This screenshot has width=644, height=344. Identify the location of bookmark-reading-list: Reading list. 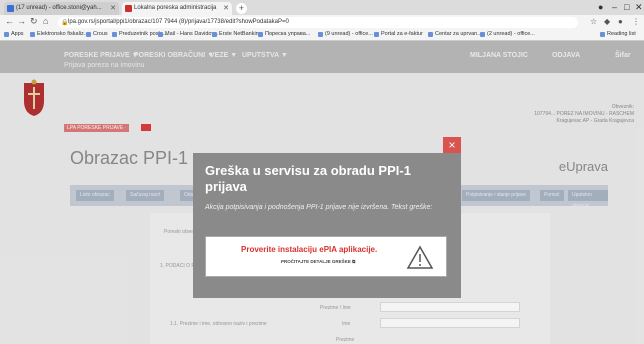
(618, 34).